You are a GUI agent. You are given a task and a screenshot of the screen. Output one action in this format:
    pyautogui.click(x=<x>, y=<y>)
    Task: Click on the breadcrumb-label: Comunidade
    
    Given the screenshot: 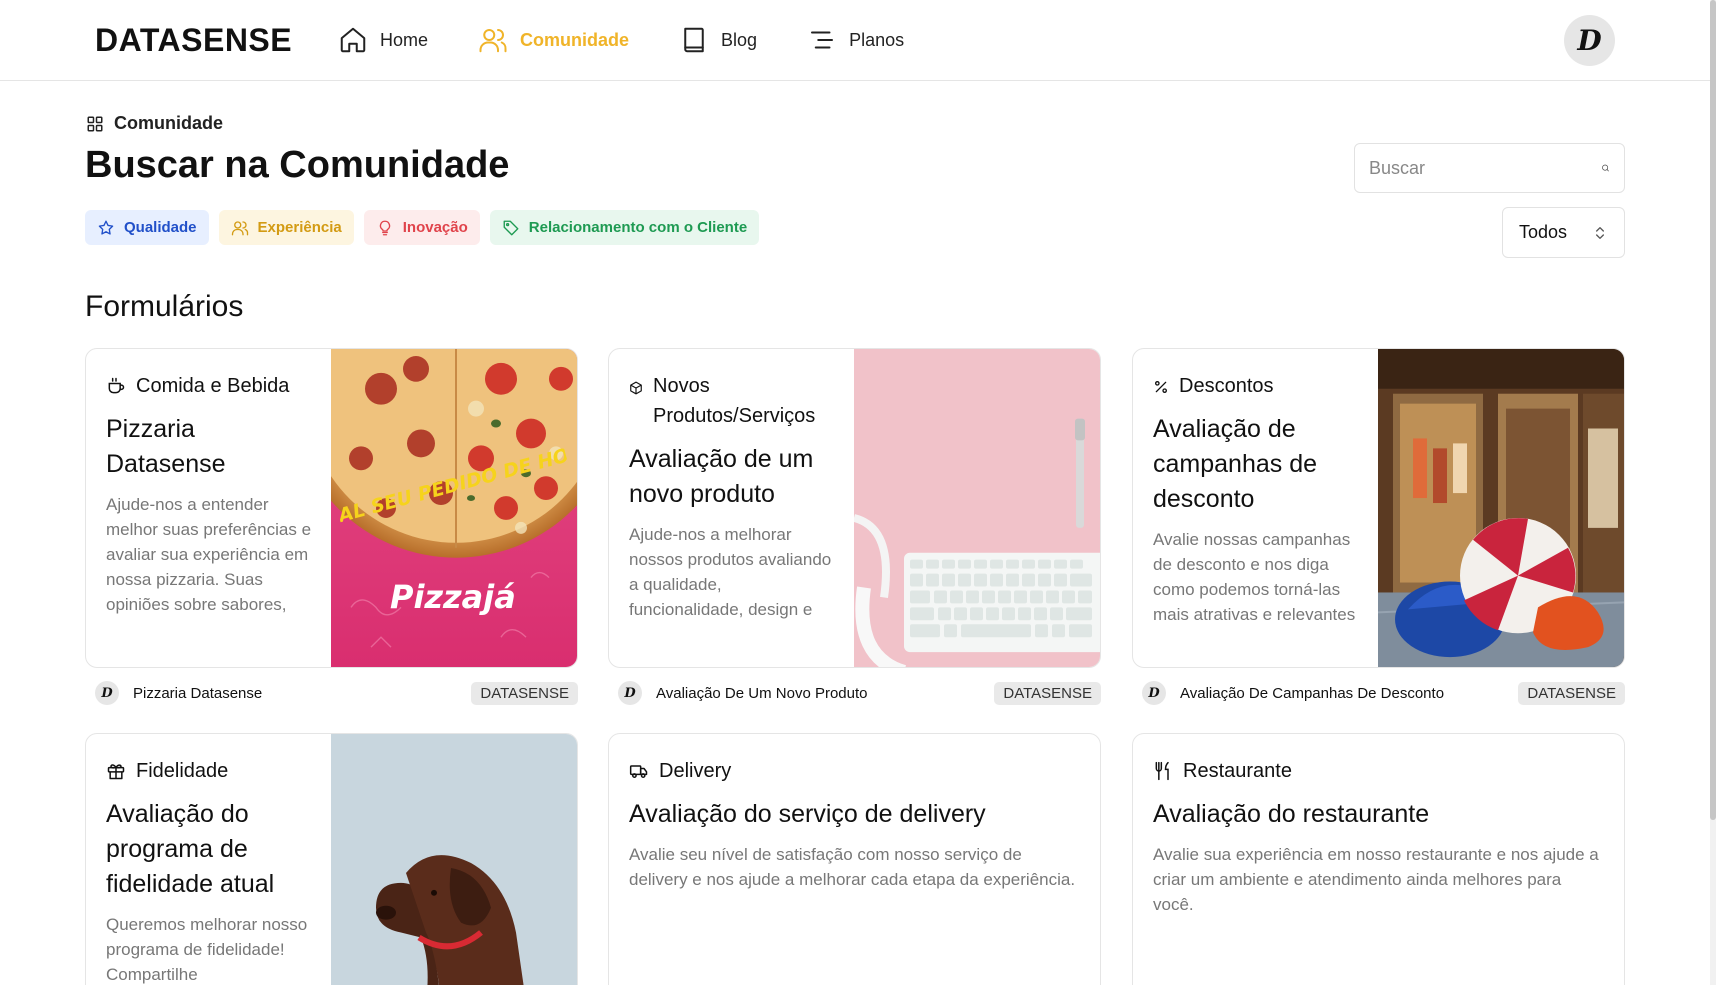 What is the action you would take?
    pyautogui.click(x=169, y=123)
    